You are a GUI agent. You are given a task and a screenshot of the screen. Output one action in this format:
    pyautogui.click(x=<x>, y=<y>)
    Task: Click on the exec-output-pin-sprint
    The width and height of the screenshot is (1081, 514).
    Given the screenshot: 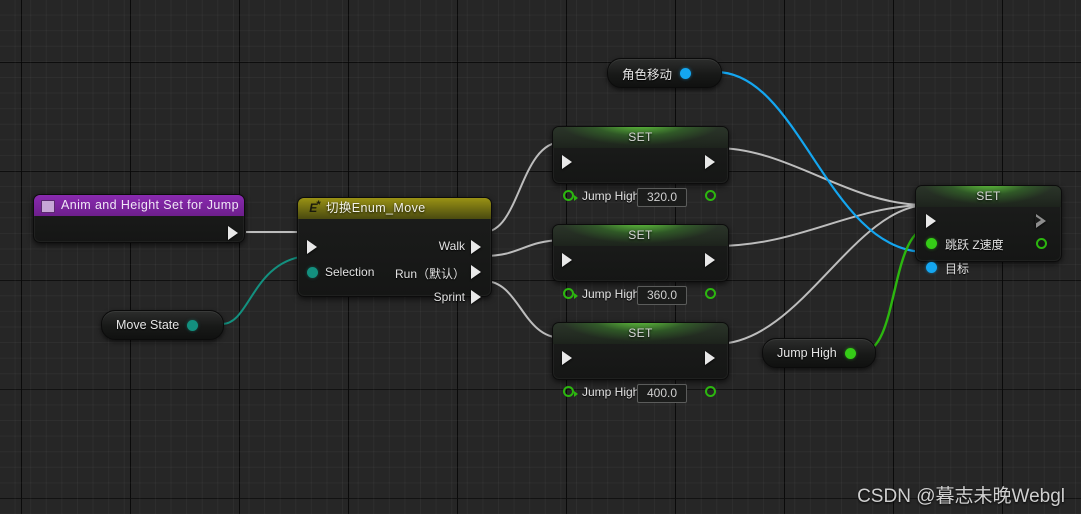 What is the action you would take?
    pyautogui.click(x=476, y=297)
    